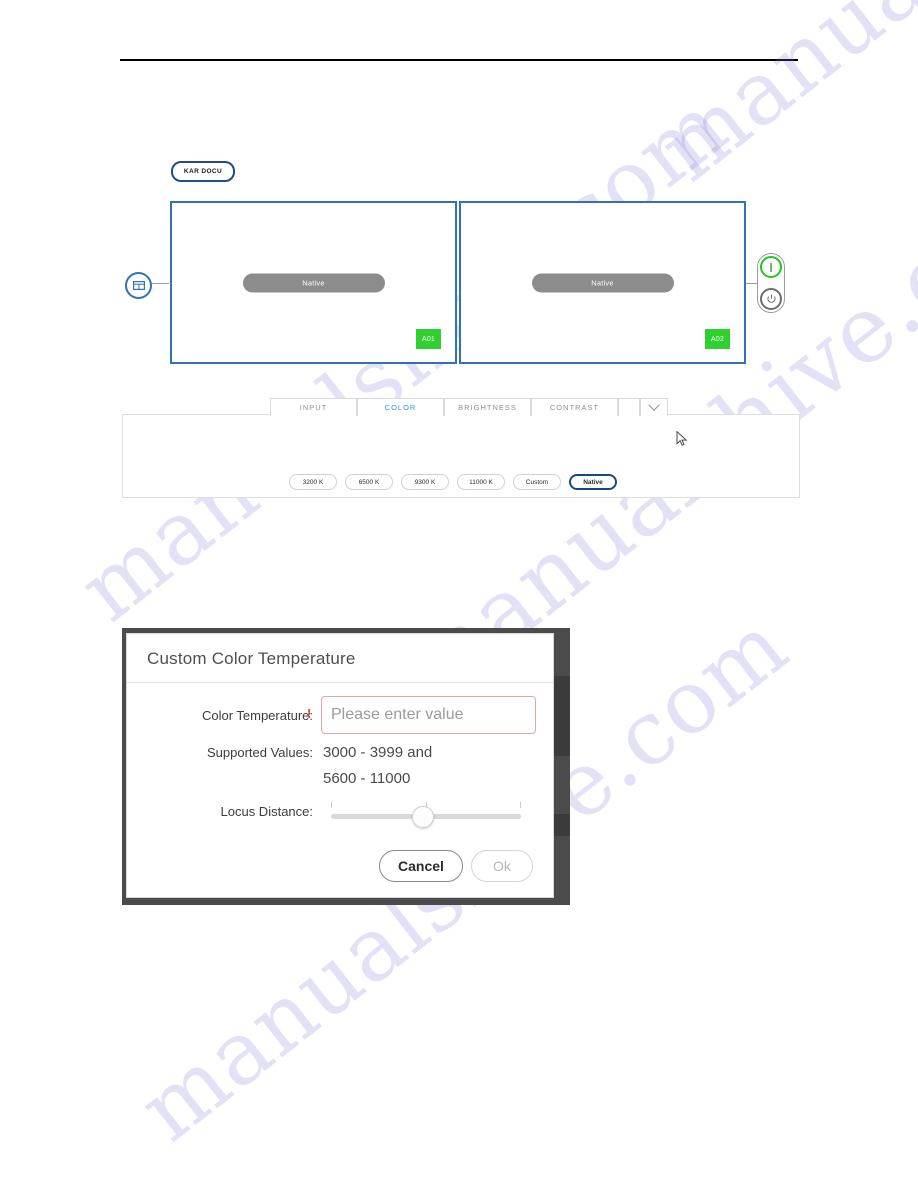 This screenshot has width=918, height=1188. I want to click on display-panel-group: Native A01 Native A02, so click(458, 282).